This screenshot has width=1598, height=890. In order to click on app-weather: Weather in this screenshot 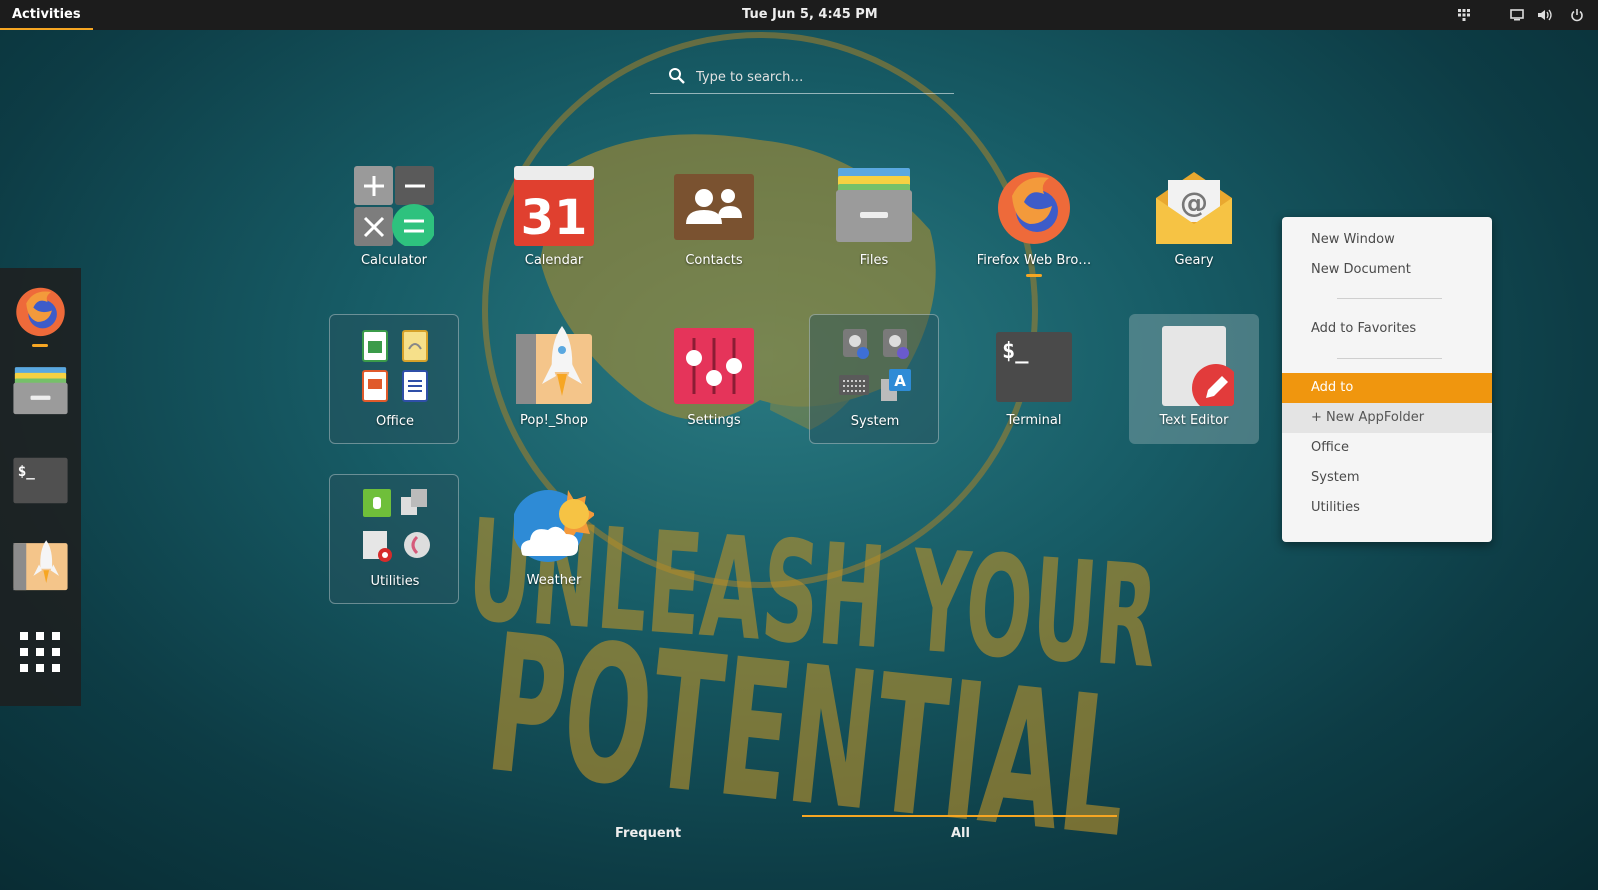, I will do `click(554, 539)`.